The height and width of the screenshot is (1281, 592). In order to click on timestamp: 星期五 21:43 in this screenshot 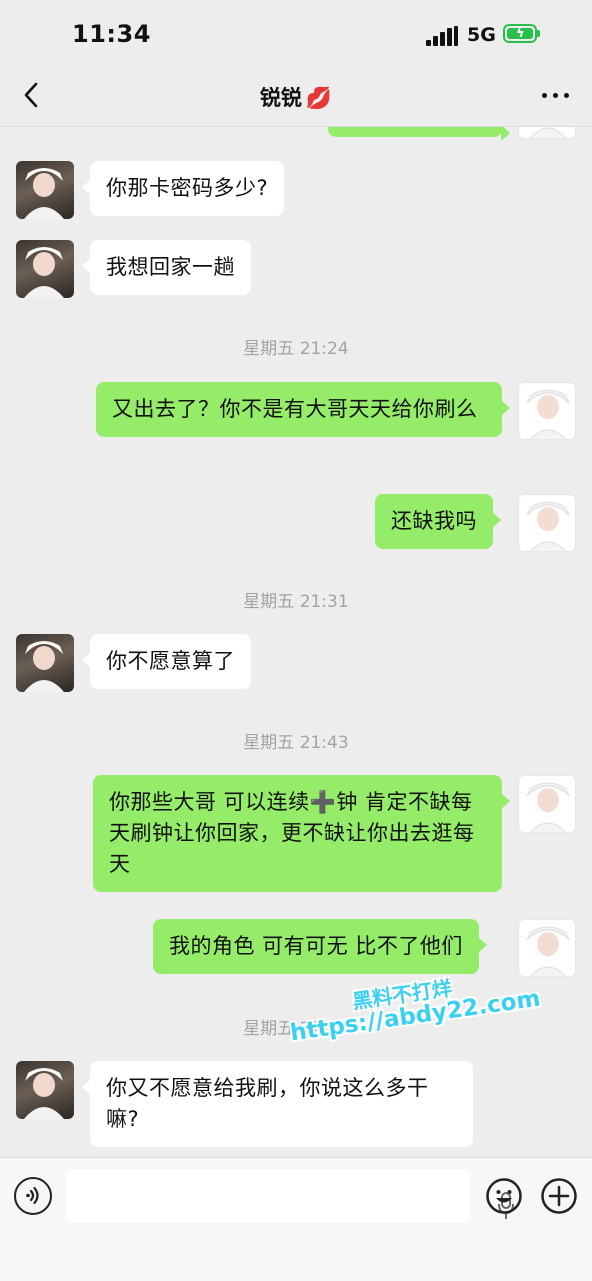, I will do `click(296, 743)`.